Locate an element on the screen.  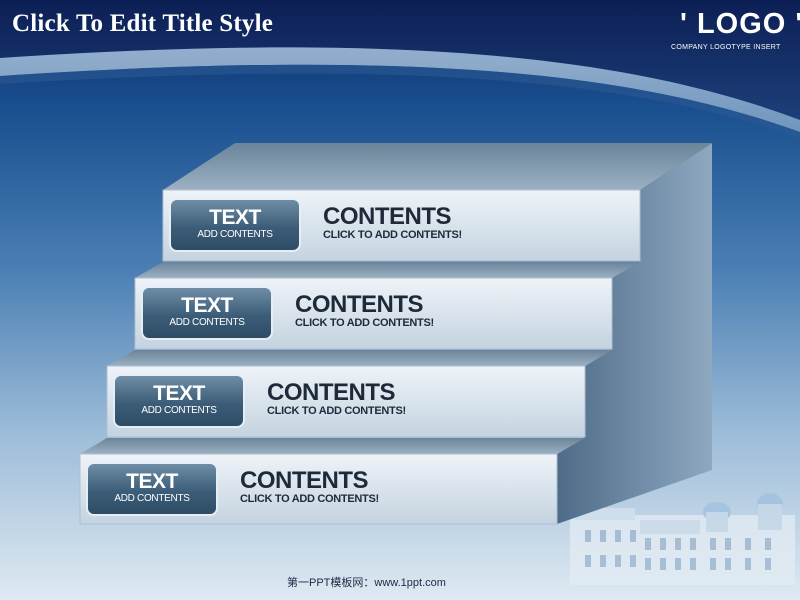
slide-title: Click To Edit Title Style is located at coordinates (142, 24).